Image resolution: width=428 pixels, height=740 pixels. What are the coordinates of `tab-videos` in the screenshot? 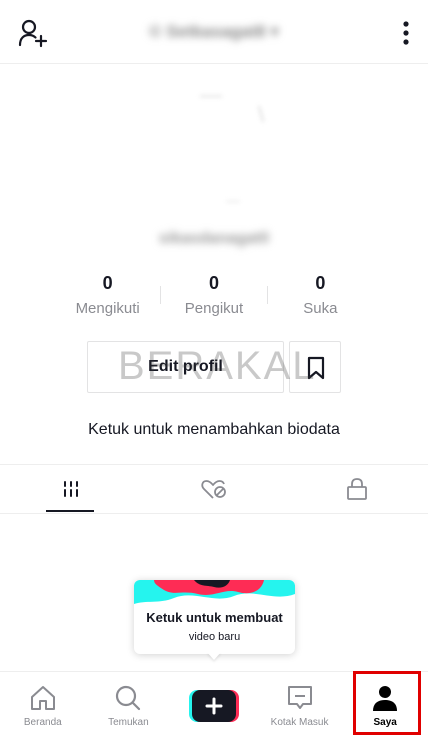 It's located at (71, 489).